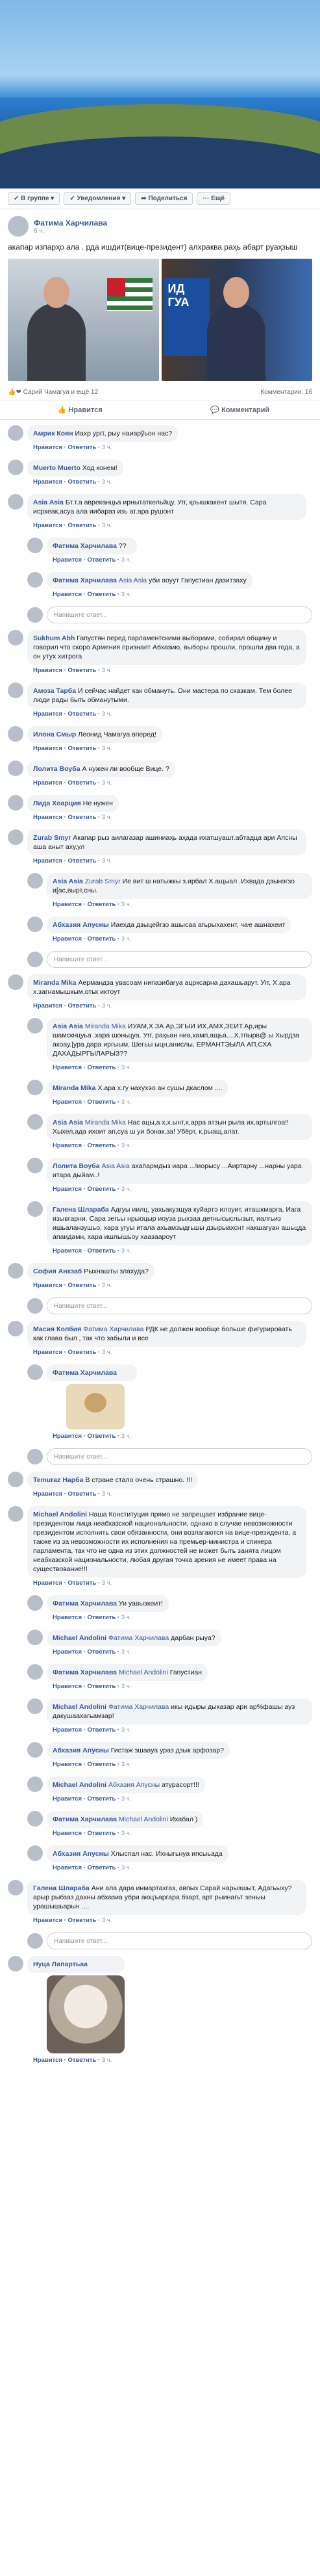  Describe the element at coordinates (143, 1819) in the screenshot. I see `mention: Michael Andolini` at that location.